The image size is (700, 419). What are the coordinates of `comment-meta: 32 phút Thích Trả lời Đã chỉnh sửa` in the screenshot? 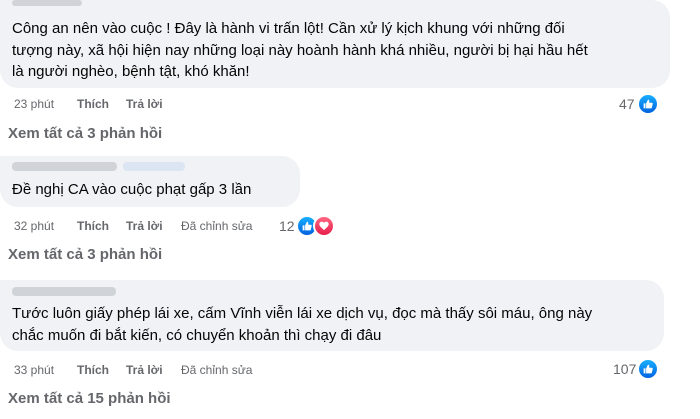 It's located at (144, 227).